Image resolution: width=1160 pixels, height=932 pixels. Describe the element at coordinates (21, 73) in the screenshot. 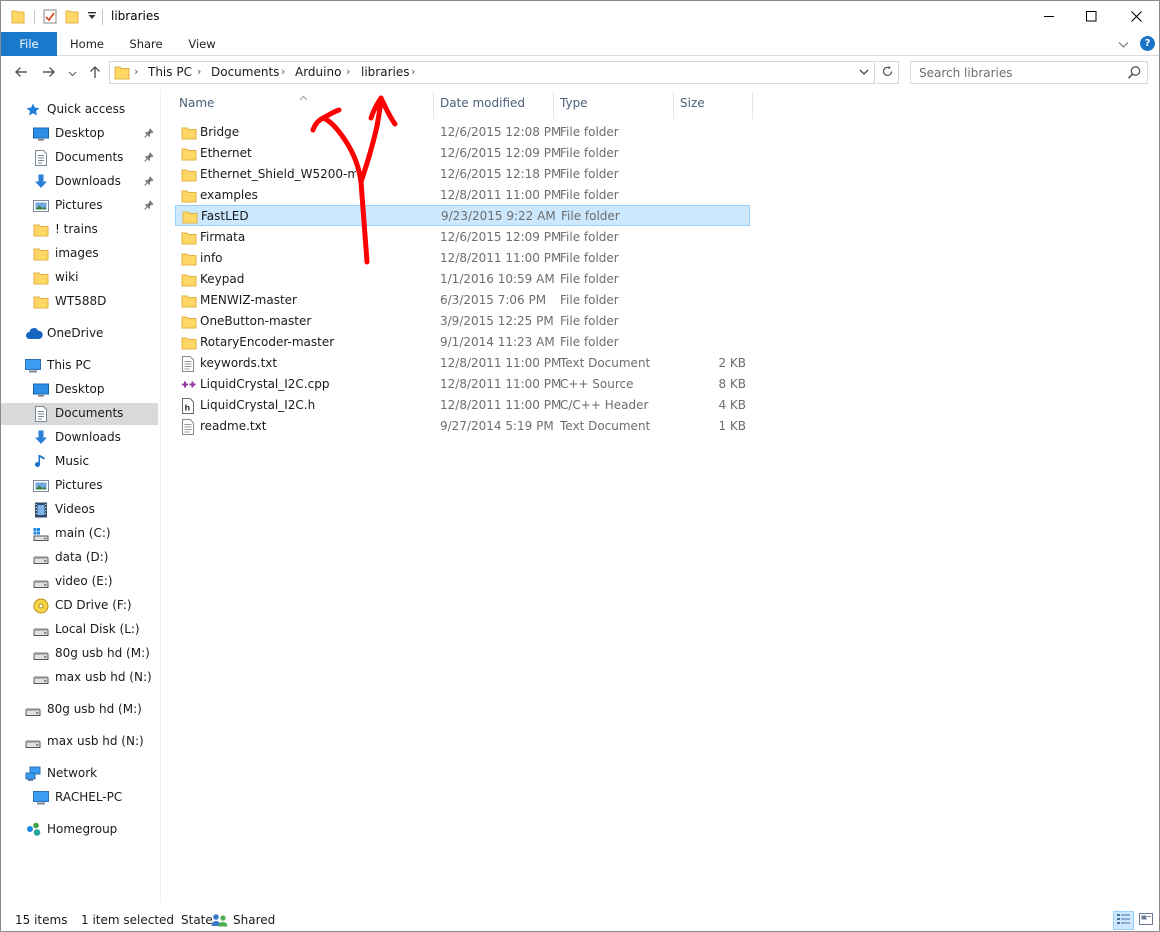

I see `back-arrow-icon` at that location.